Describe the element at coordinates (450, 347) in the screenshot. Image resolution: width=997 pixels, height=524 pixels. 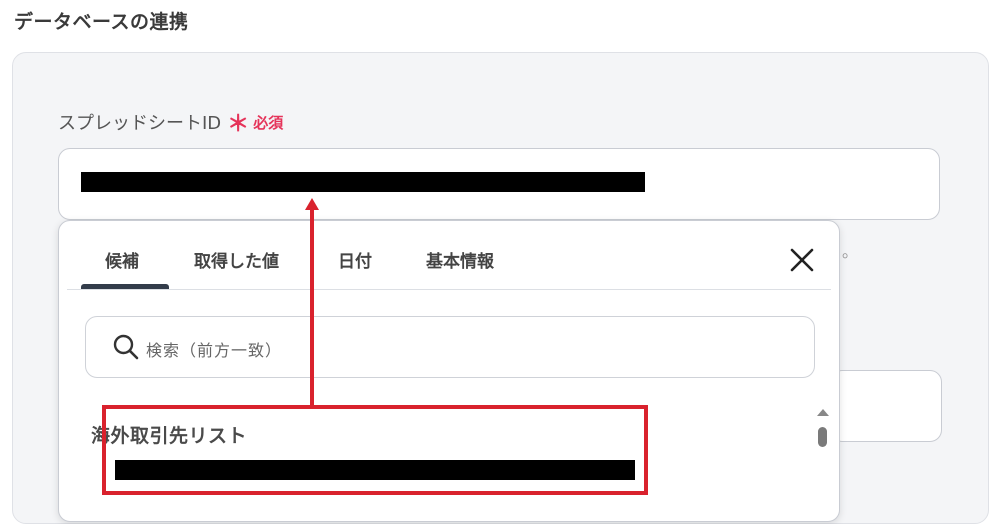
I see `search-input: 検索（前方一致）` at that location.